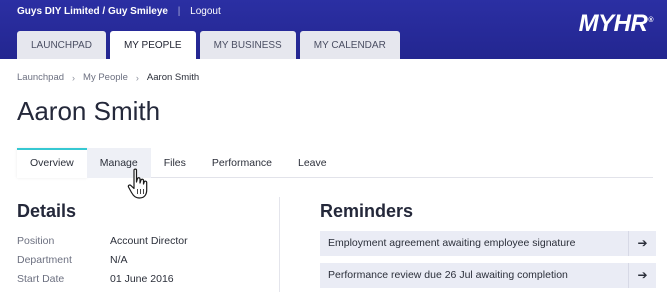 The width and height of the screenshot is (667, 292). I want to click on page-title: Aaron Smith, so click(89, 111).